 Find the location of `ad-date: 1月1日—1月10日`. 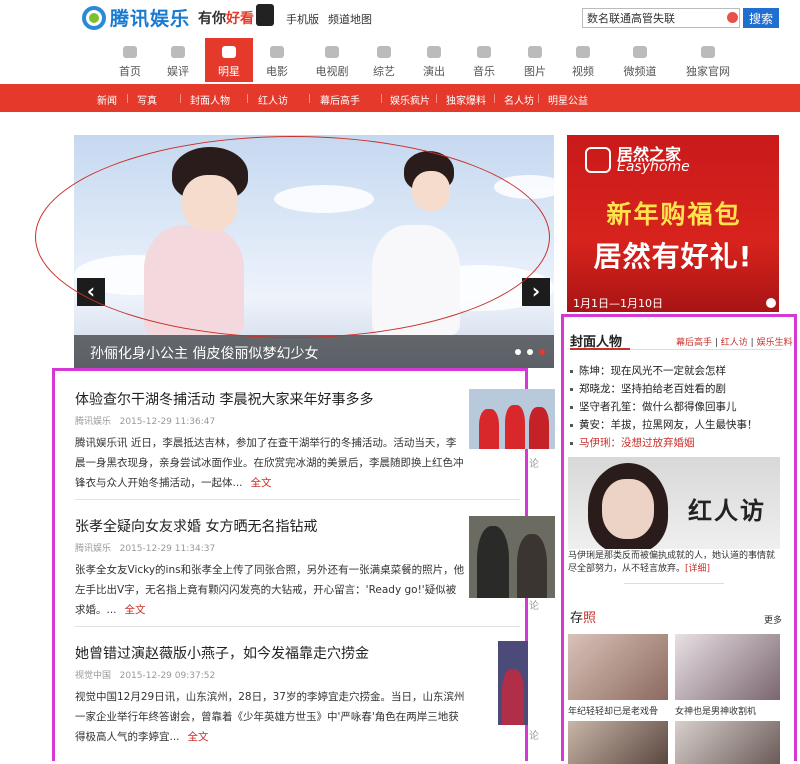

ad-date: 1月1日—1月10日 is located at coordinates (618, 303).